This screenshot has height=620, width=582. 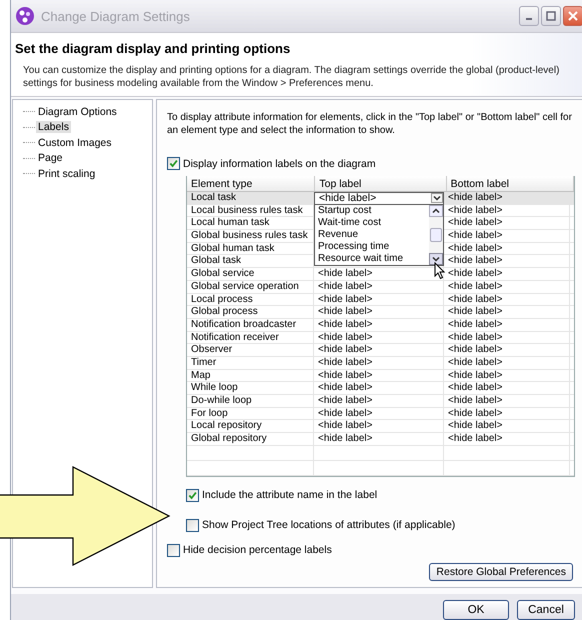 I want to click on maximize-icon, so click(x=551, y=16).